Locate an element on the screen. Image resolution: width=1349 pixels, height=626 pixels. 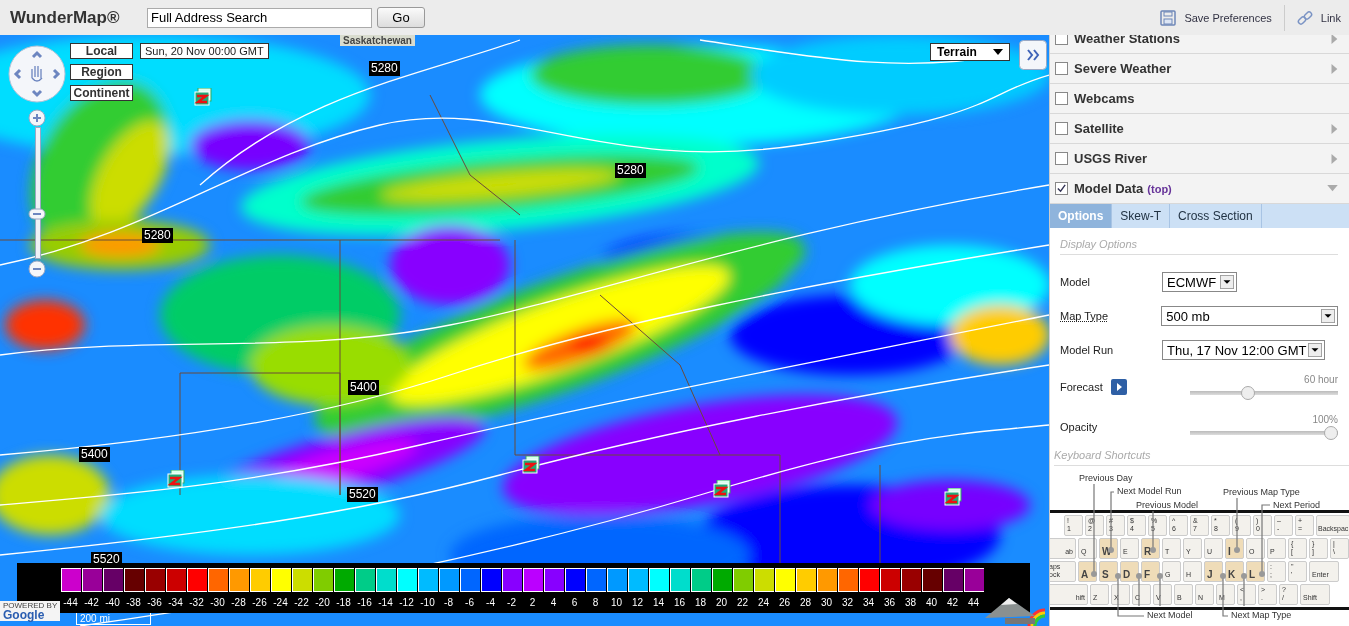
play-button-icon is located at coordinates (1118, 387).